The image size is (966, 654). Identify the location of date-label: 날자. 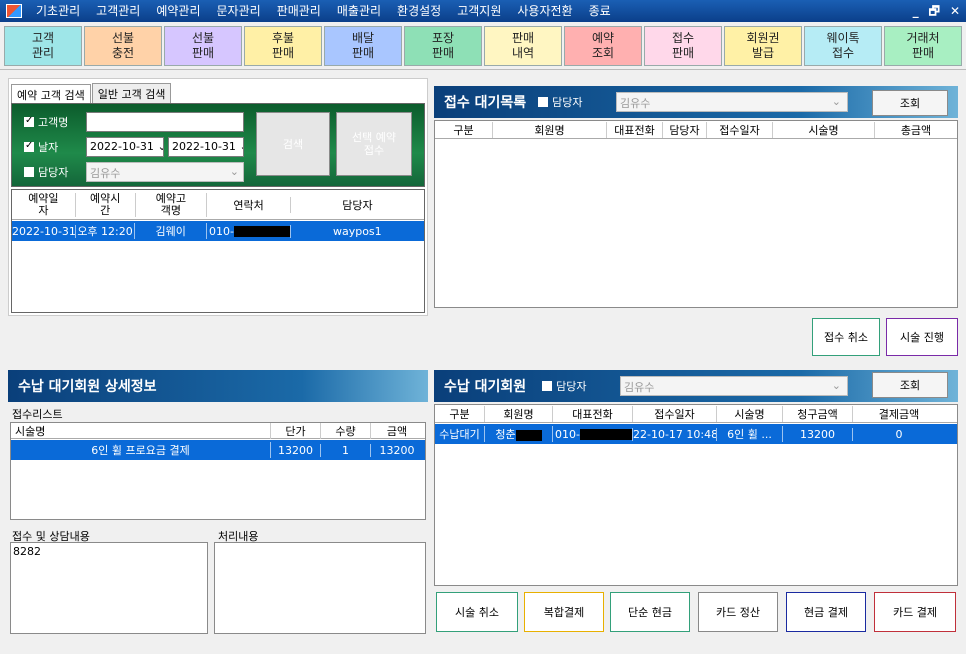
(48, 147).